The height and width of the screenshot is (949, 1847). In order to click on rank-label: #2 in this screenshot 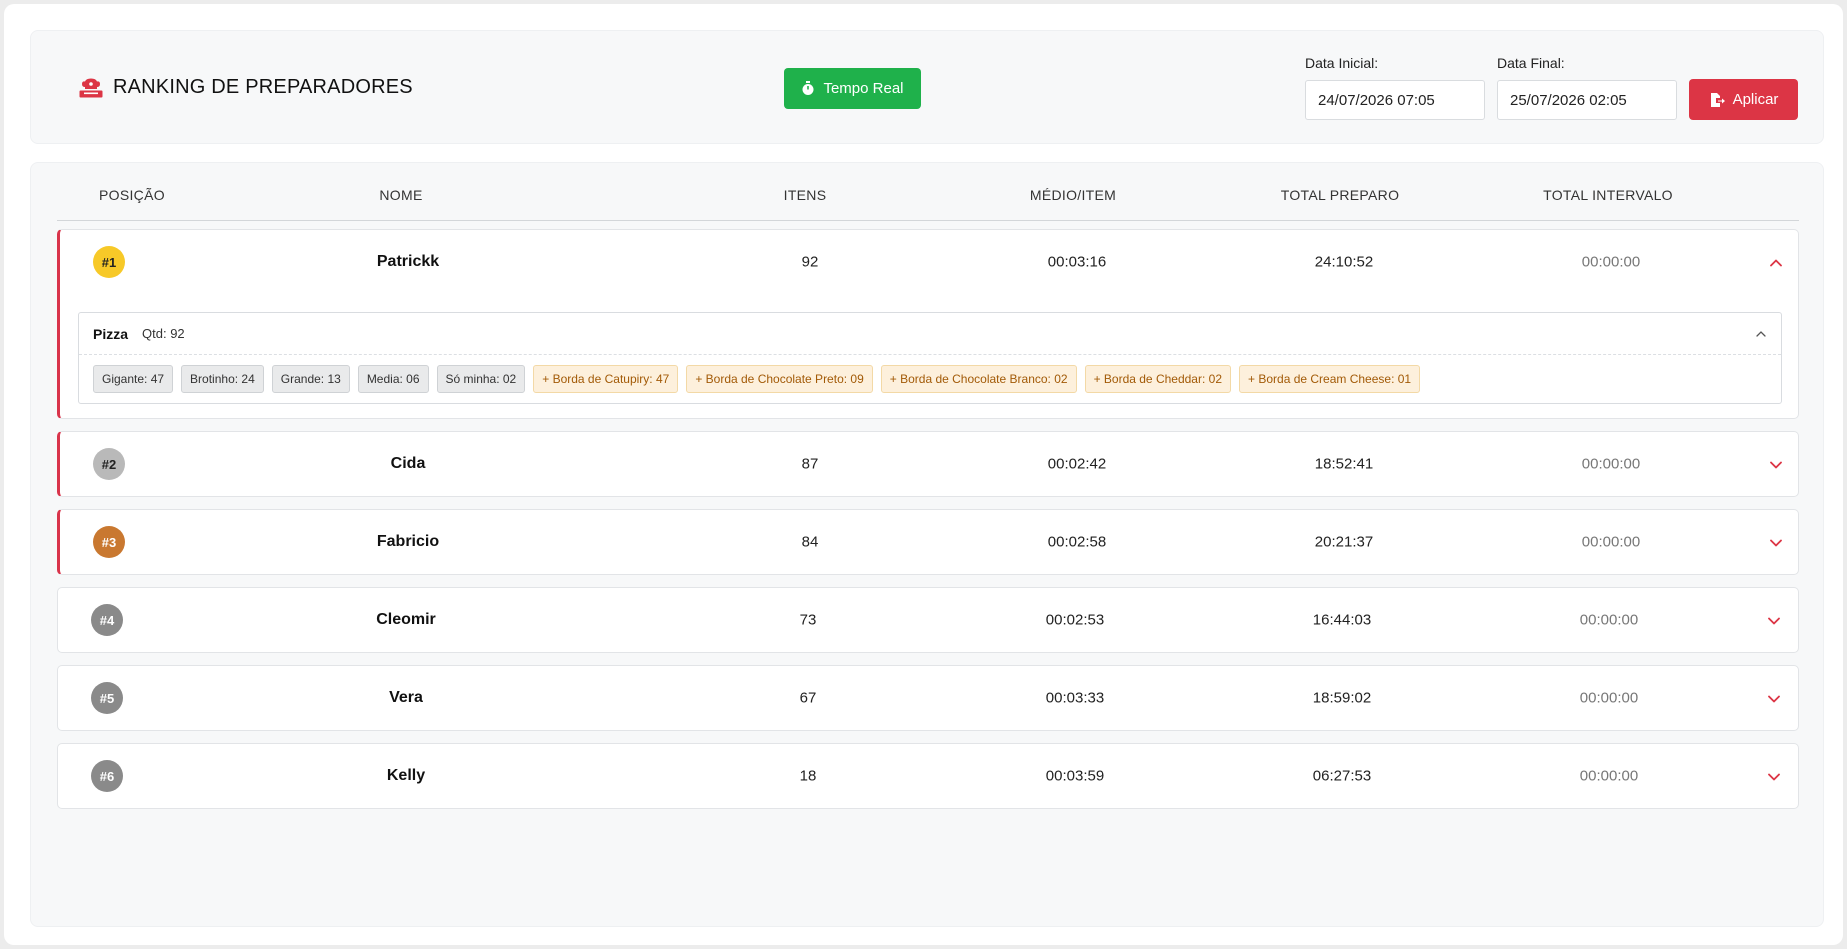, I will do `click(109, 464)`.